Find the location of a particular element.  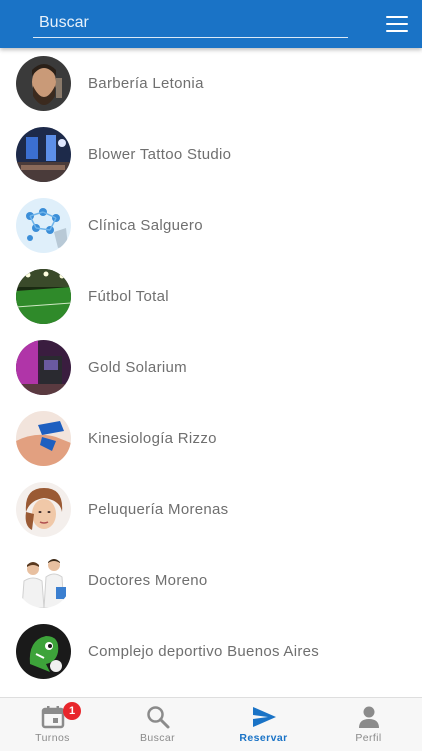

list-item: Kinesiología Rizzo is located at coordinates (211, 438).